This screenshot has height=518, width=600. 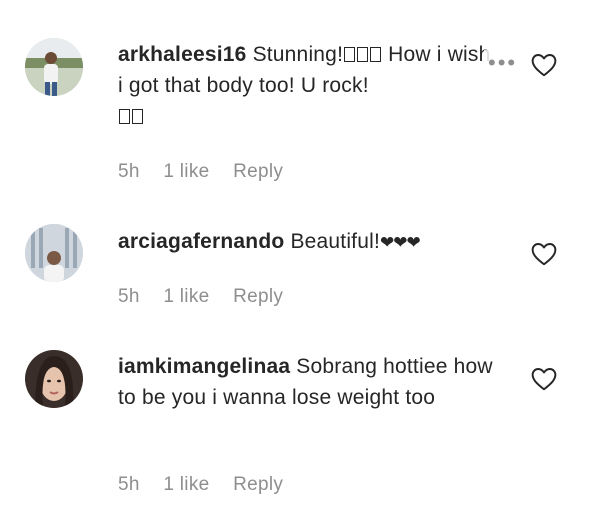 I want to click on emoji-hearts: ❤❤❤, so click(x=400, y=242).